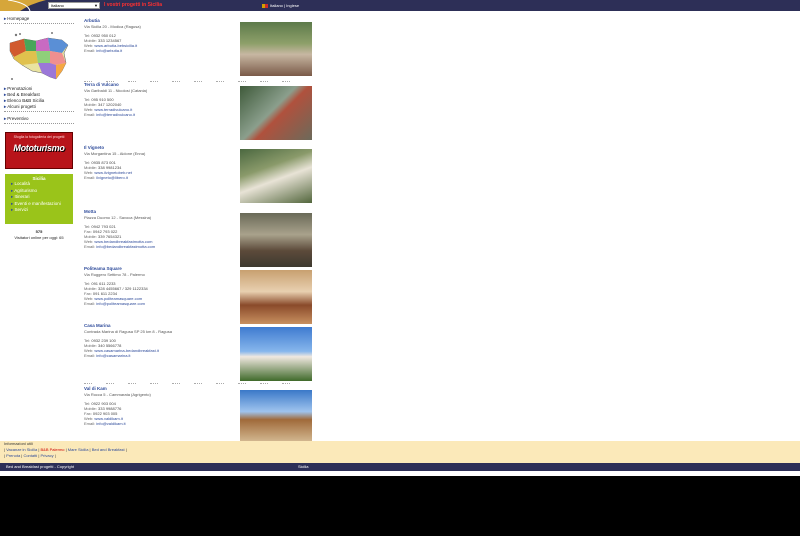 The image size is (800, 536). Describe the element at coordinates (22, 183) in the screenshot. I see `sicilia-menu-label: Località` at that location.